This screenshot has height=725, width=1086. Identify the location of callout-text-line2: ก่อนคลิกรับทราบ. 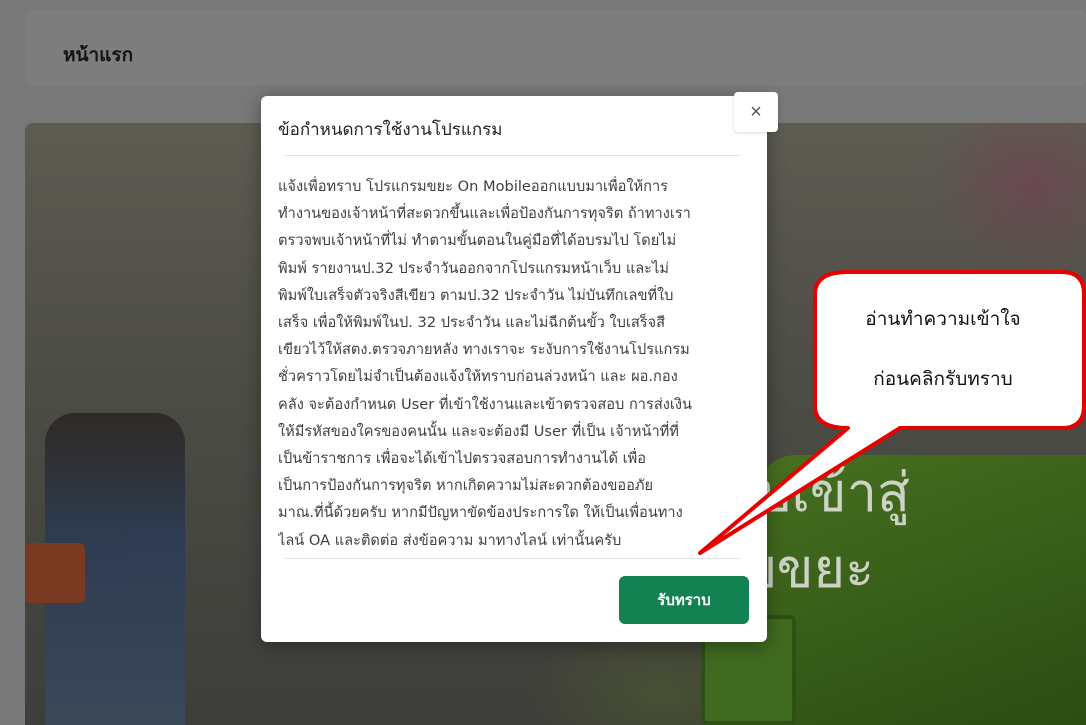
(943, 379).